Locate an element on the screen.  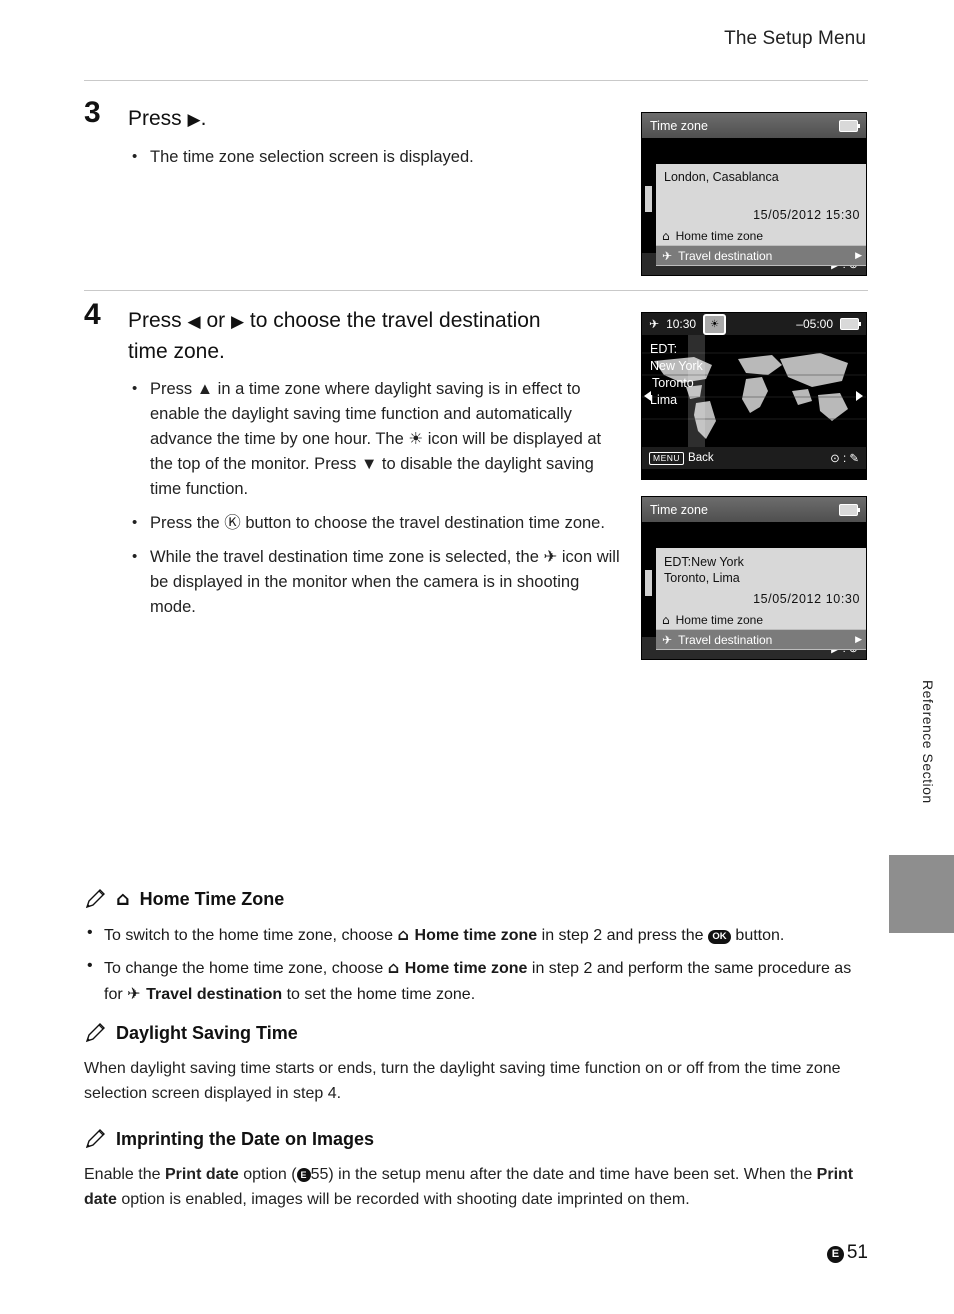
house-icon-3: ⌂ is located at coordinates (123, 899).